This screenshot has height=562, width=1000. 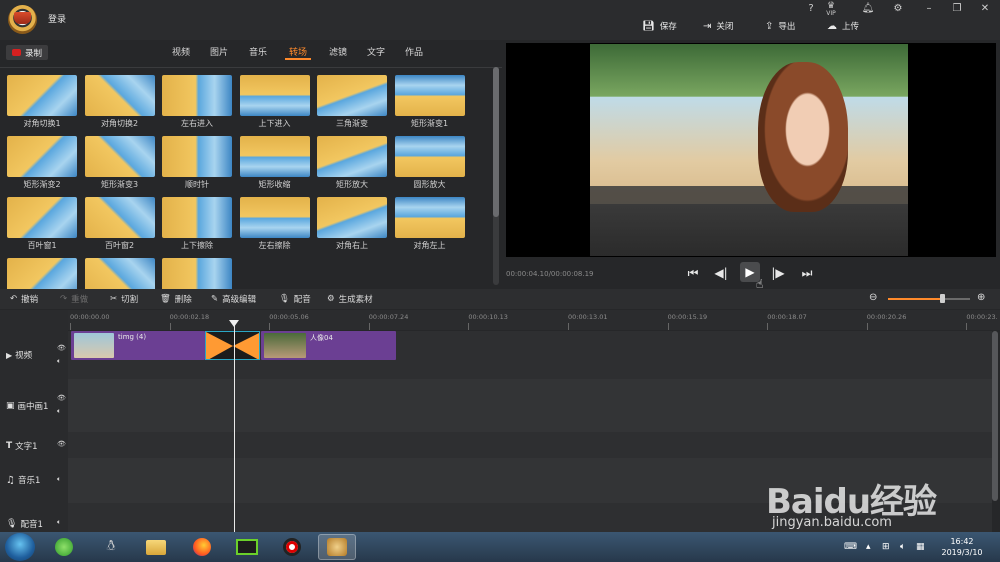 What do you see at coordinates (234, 427) in the screenshot?
I see `playhead-line` at bounding box center [234, 427].